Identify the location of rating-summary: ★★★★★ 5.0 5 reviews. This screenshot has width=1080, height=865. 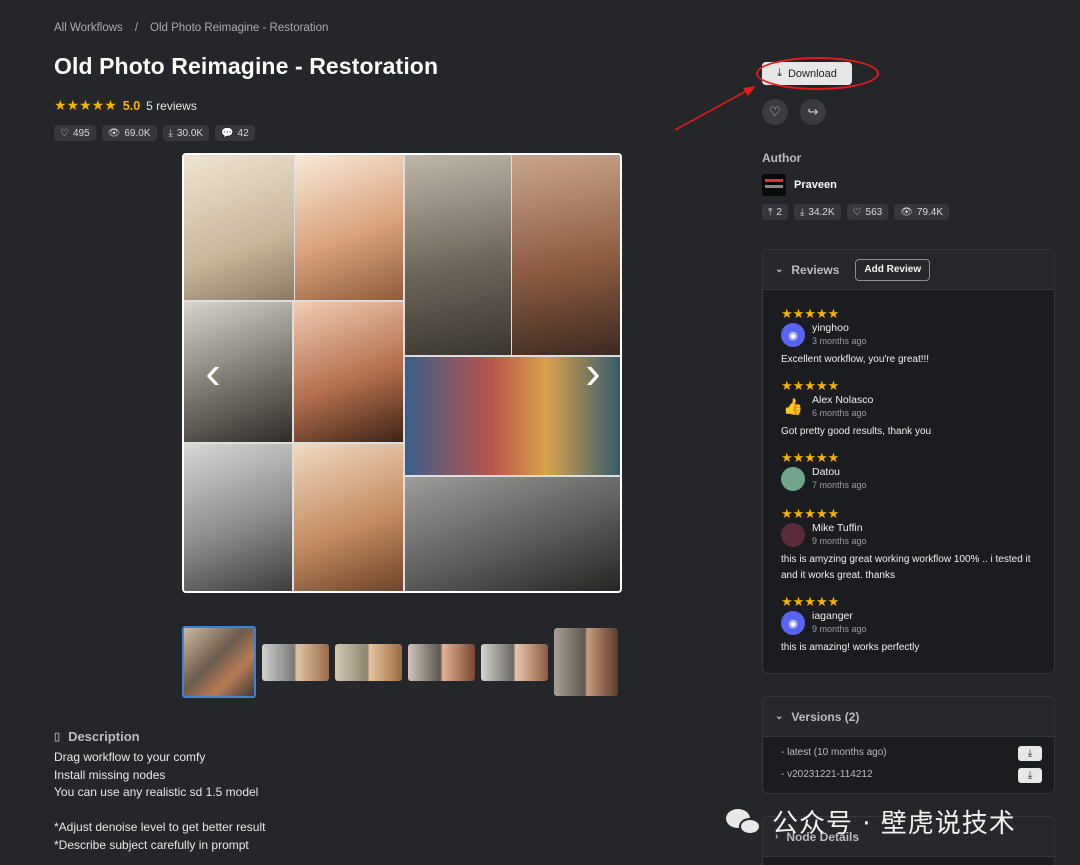
(125, 105).